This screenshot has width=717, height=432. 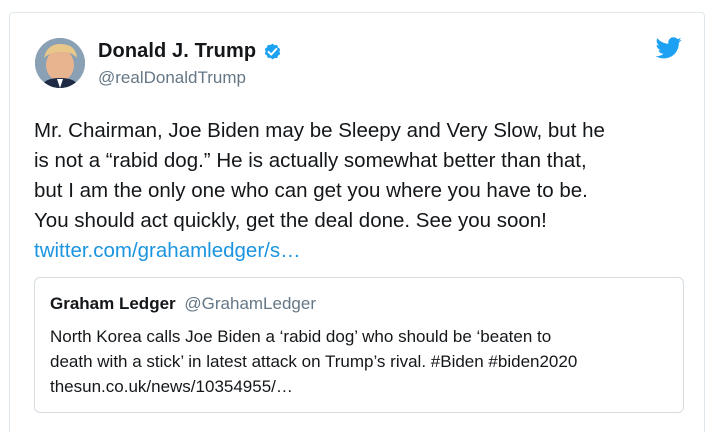 What do you see at coordinates (60, 63) in the screenshot?
I see `avatar` at bounding box center [60, 63].